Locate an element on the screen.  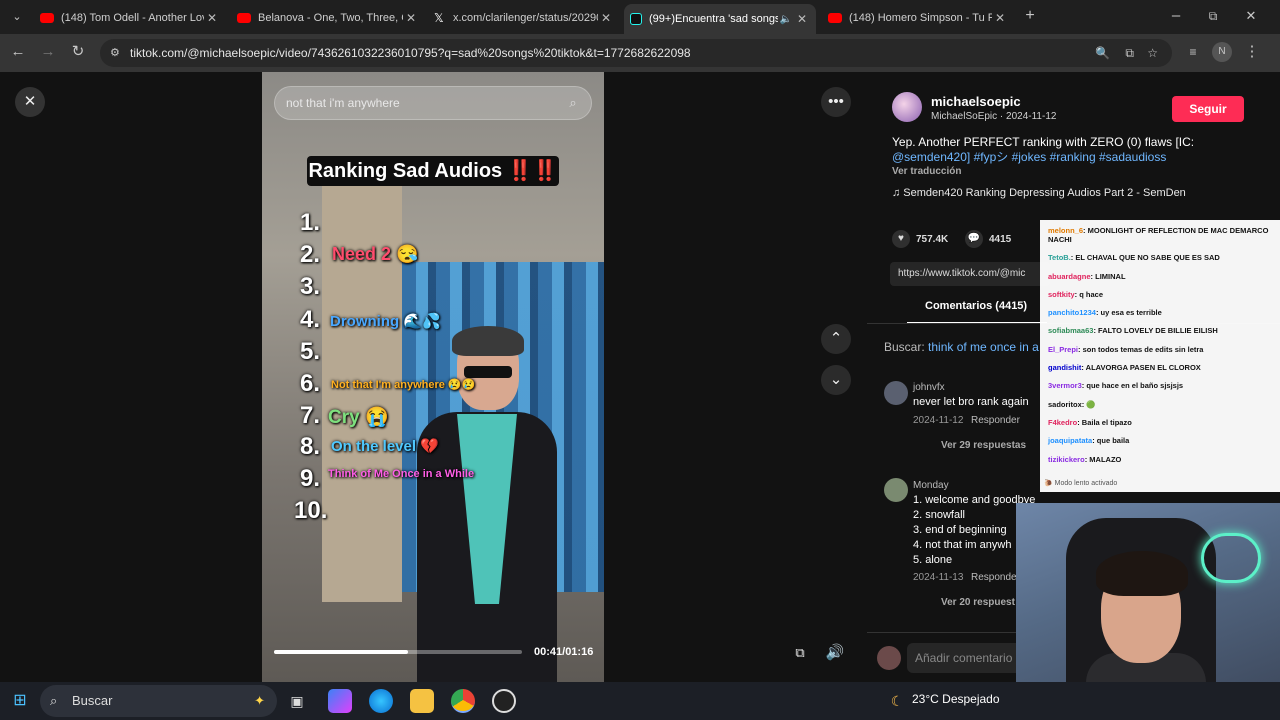
view-replies-link: Ver 29 respuestas is located at coordinates (983, 445).